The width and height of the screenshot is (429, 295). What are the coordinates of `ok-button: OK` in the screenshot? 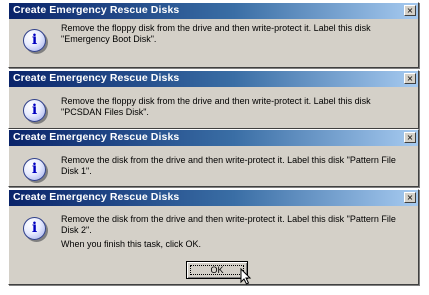 It's located at (217, 270).